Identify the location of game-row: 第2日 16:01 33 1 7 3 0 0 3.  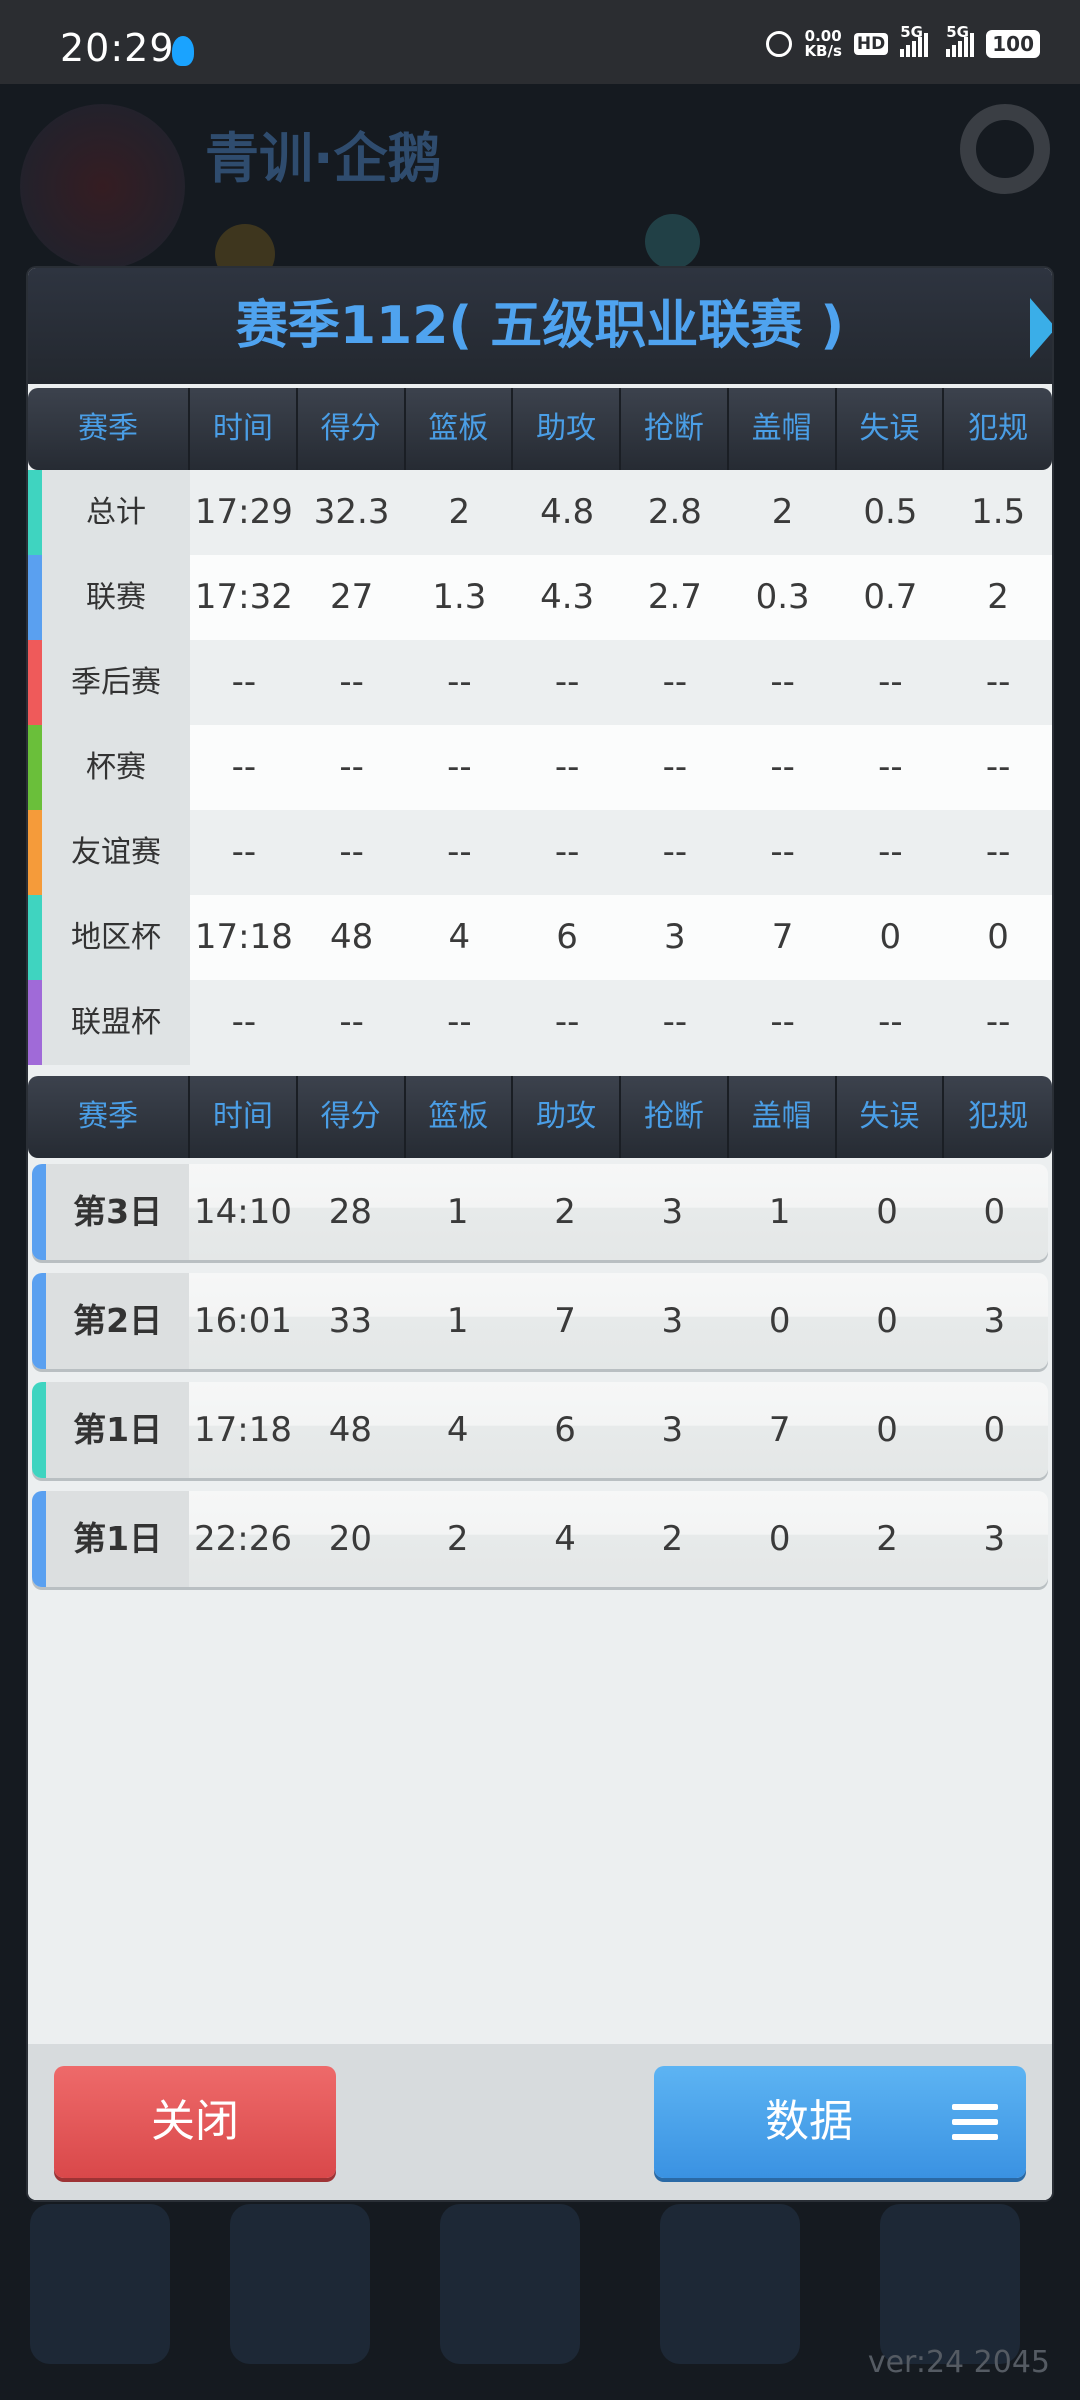
(540, 1321).